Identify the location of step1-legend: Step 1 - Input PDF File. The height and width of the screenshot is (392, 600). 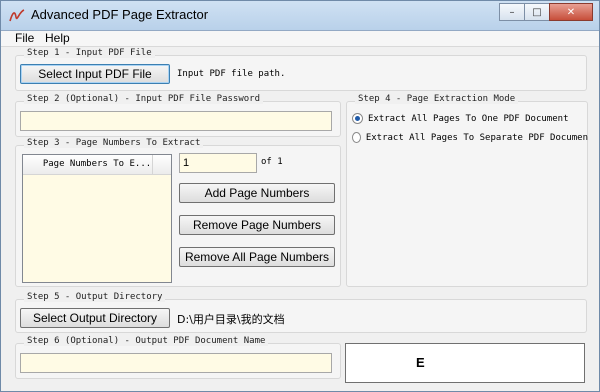
(89, 53).